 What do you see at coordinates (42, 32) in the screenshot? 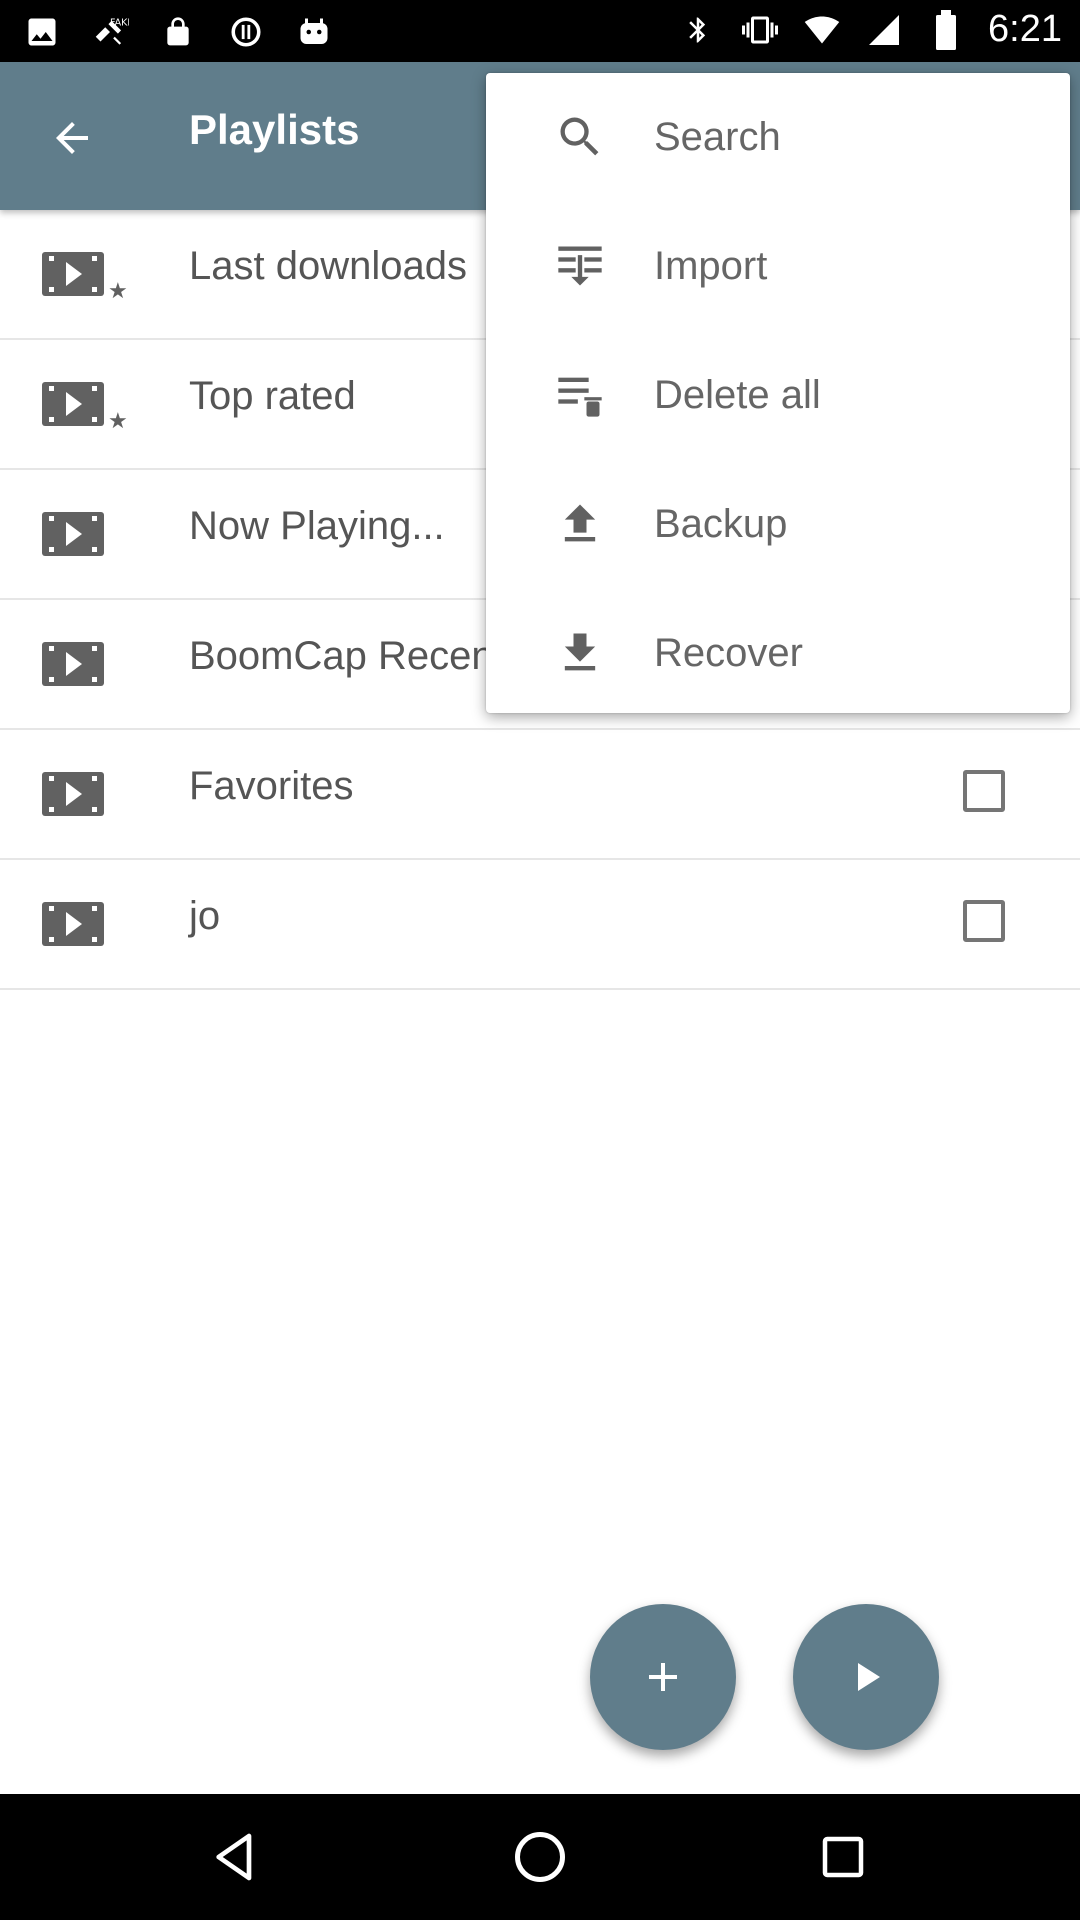
I see `picture-icon` at bounding box center [42, 32].